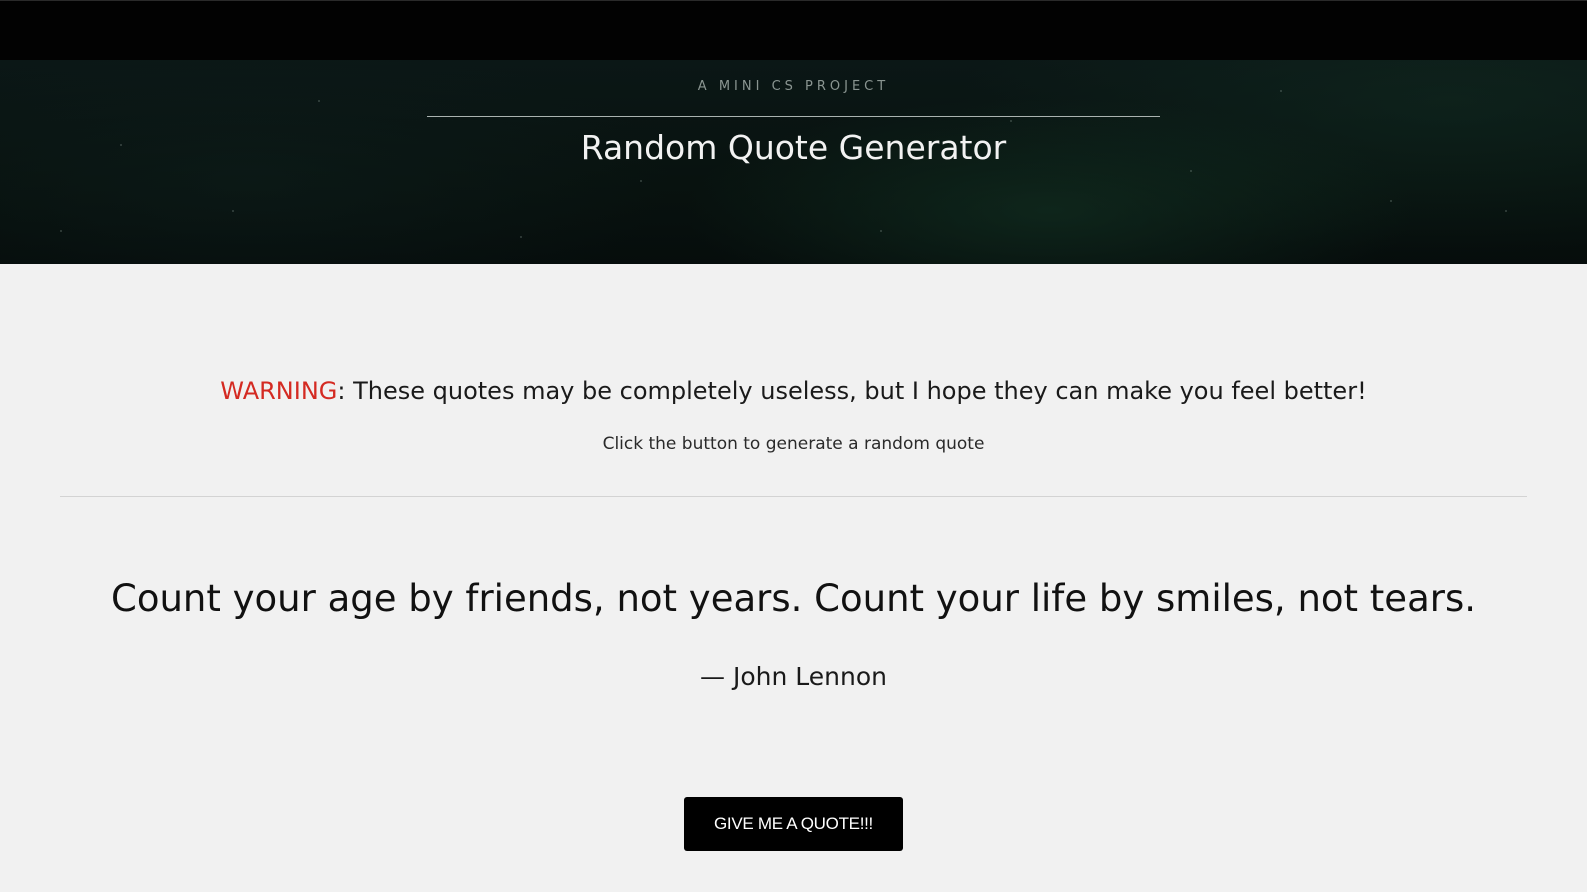  I want to click on generate-quote-button: GIVE ME A QUOTE!!!, so click(793, 824).